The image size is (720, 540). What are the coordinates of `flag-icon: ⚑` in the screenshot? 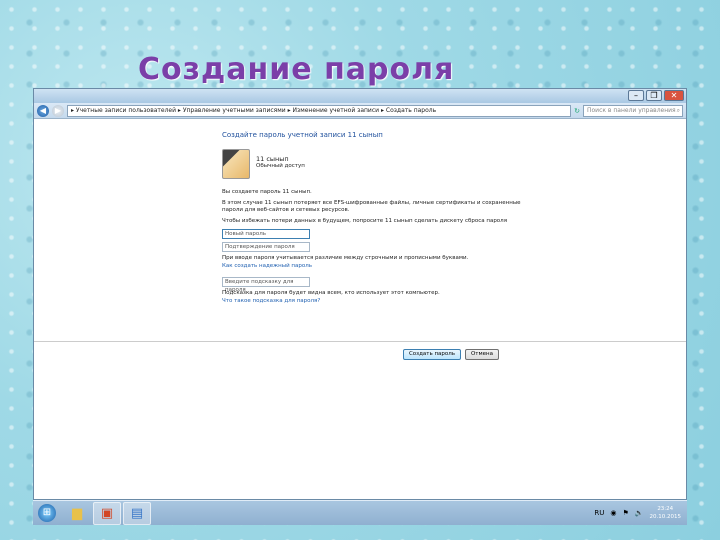 It's located at (626, 513).